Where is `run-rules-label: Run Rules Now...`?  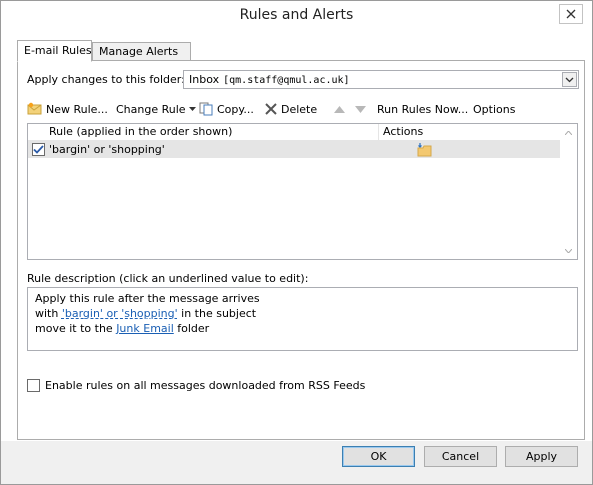 run-rules-label: Run Rules Now... is located at coordinates (423, 109).